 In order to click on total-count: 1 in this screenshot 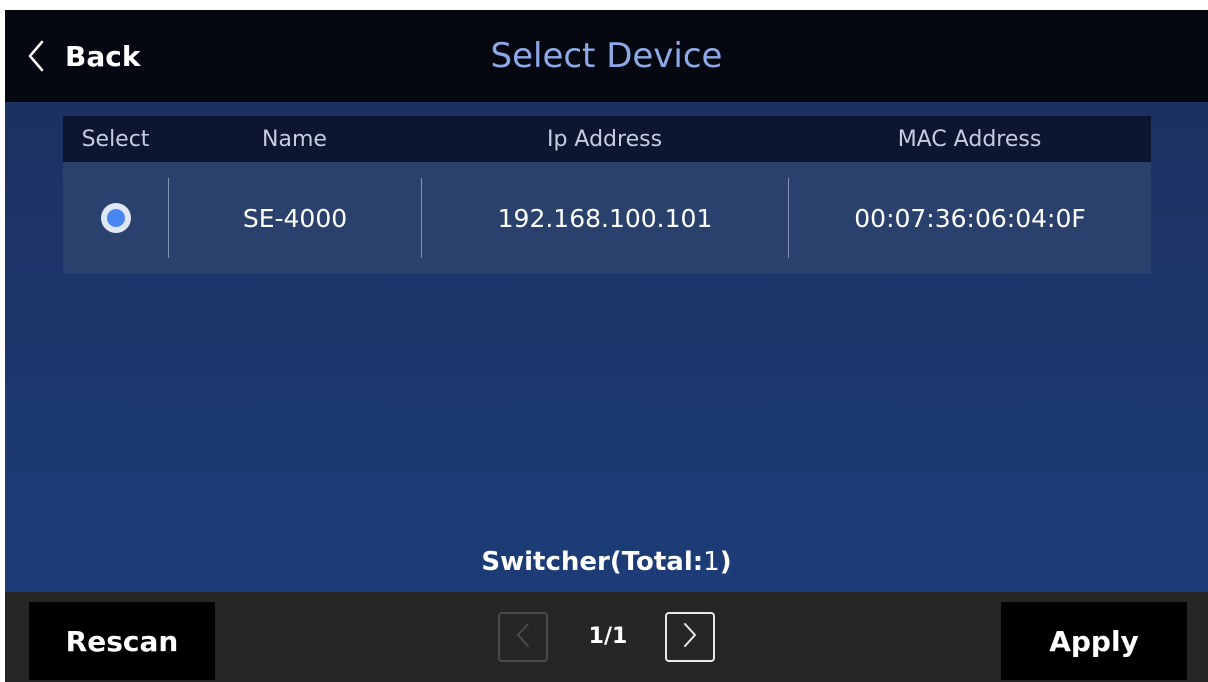, I will do `click(711, 562)`.